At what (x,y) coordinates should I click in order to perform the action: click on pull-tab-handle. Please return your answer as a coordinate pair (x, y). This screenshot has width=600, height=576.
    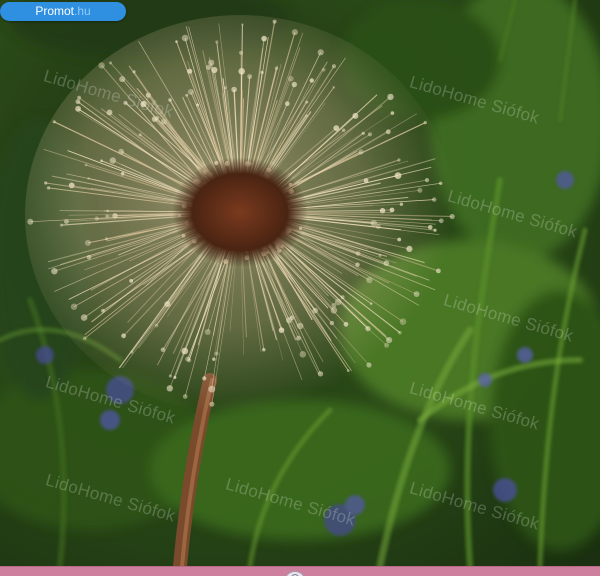
    Looking at the image, I should click on (295, 573).